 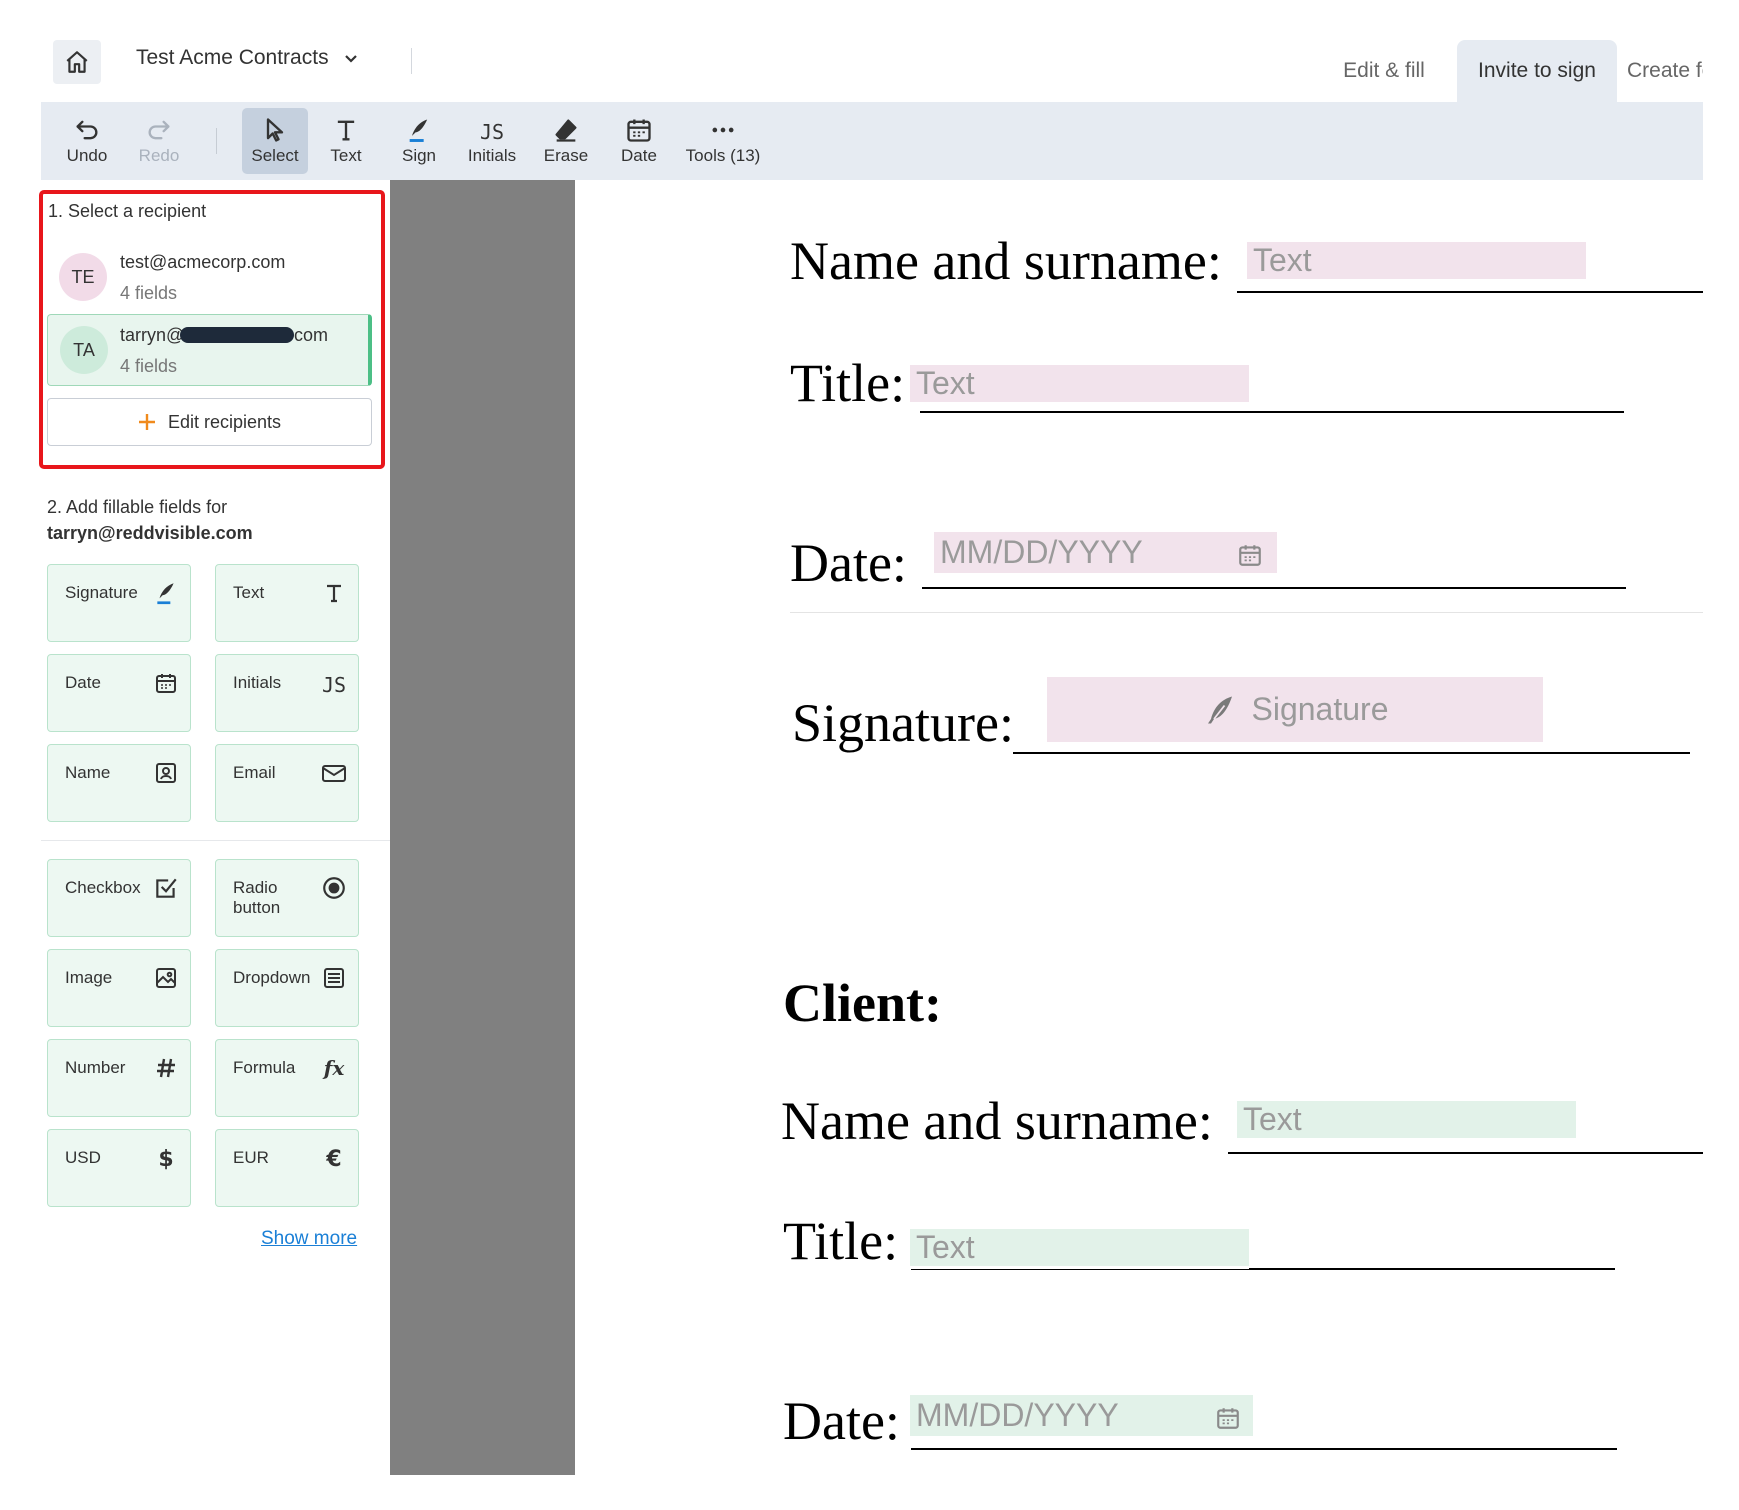 I want to click on recipient-email: test@acmecorp.com, so click(x=203, y=262).